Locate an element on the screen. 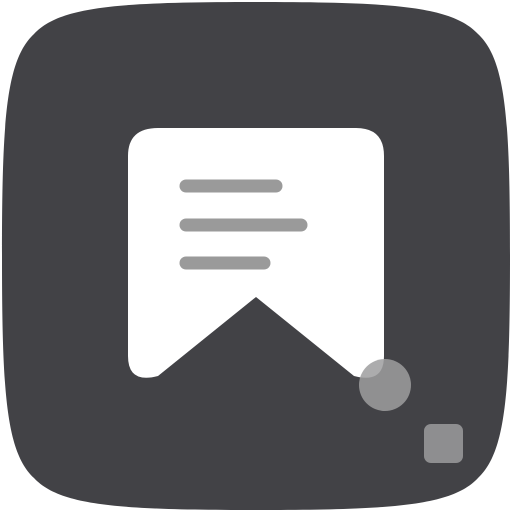  circle-accent-icon is located at coordinates (385, 385).